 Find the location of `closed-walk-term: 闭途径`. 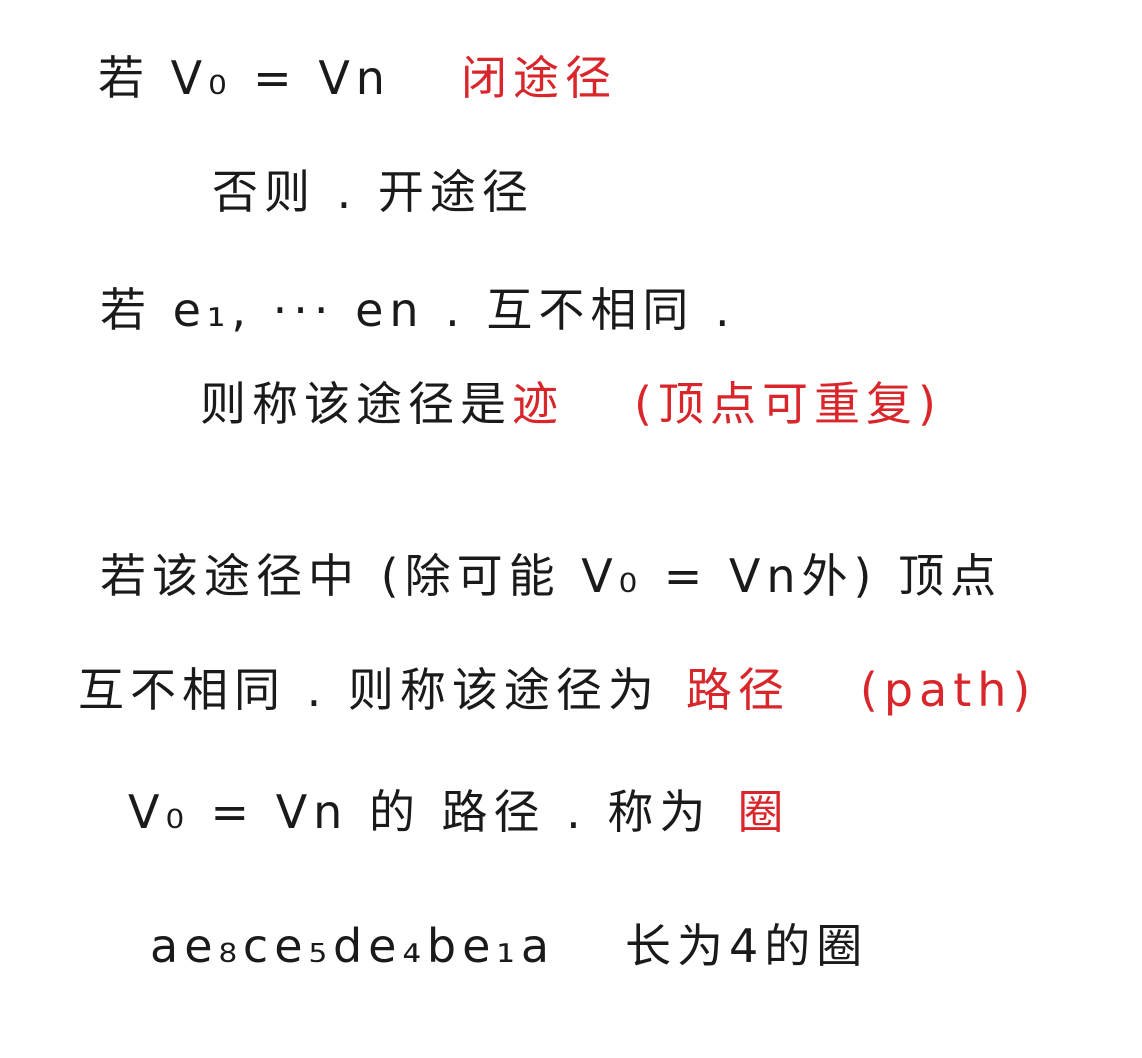

closed-walk-term: 闭途径 is located at coordinates (538, 78).